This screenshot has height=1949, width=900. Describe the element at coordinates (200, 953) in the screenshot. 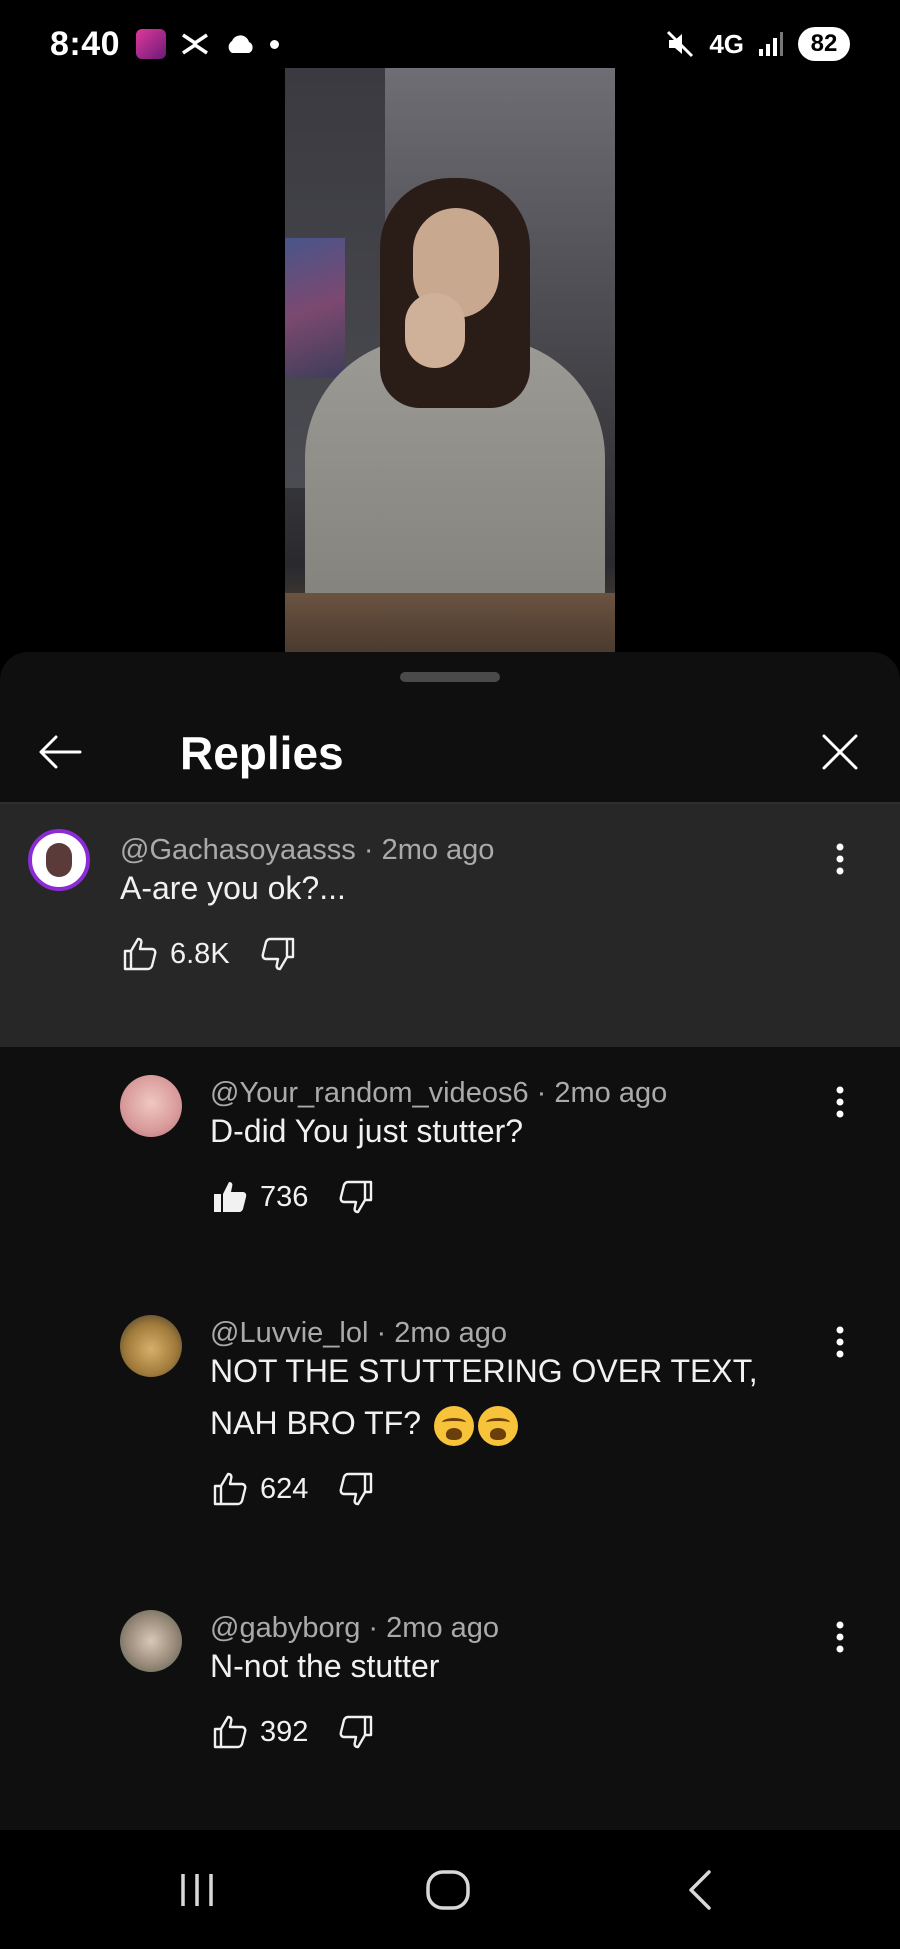

I see `like-count: 6.8K` at that location.